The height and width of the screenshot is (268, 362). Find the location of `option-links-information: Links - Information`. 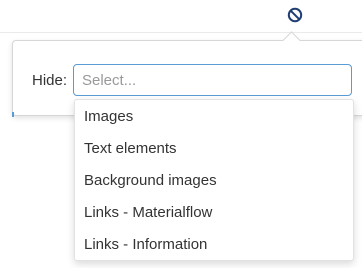

option-links-information: Links - Information is located at coordinates (214, 245).